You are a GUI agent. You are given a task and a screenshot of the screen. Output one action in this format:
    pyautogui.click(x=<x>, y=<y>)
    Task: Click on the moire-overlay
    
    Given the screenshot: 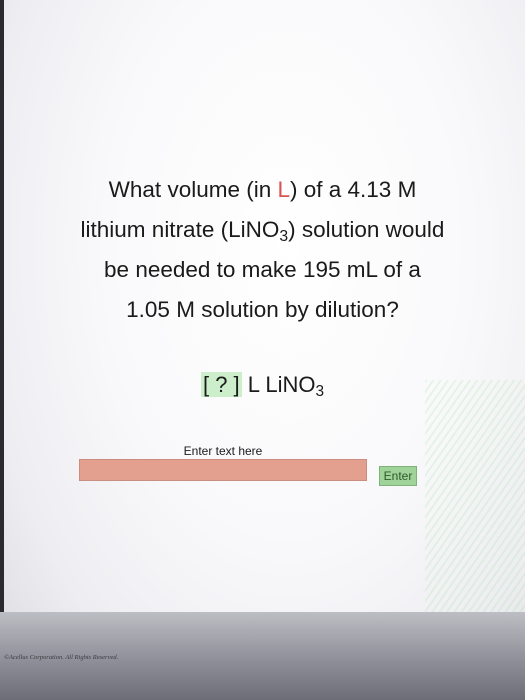 What is the action you would take?
    pyautogui.click(x=475, y=496)
    